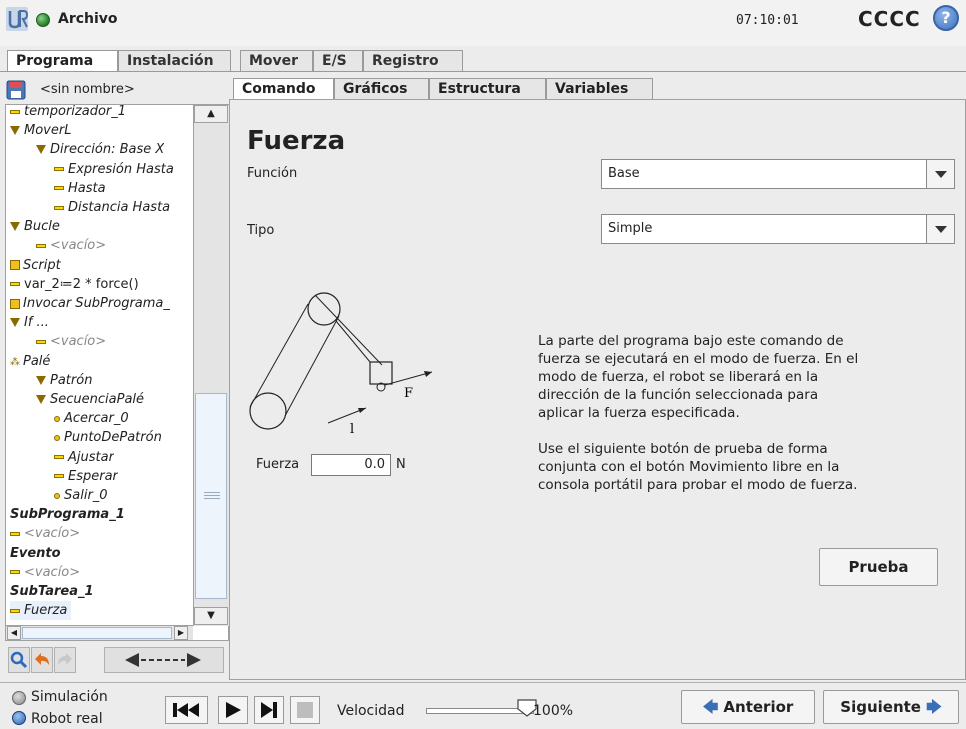 This screenshot has height=729, width=966. Describe the element at coordinates (413, 61) in the screenshot. I see `tab-registro: Registro` at that location.